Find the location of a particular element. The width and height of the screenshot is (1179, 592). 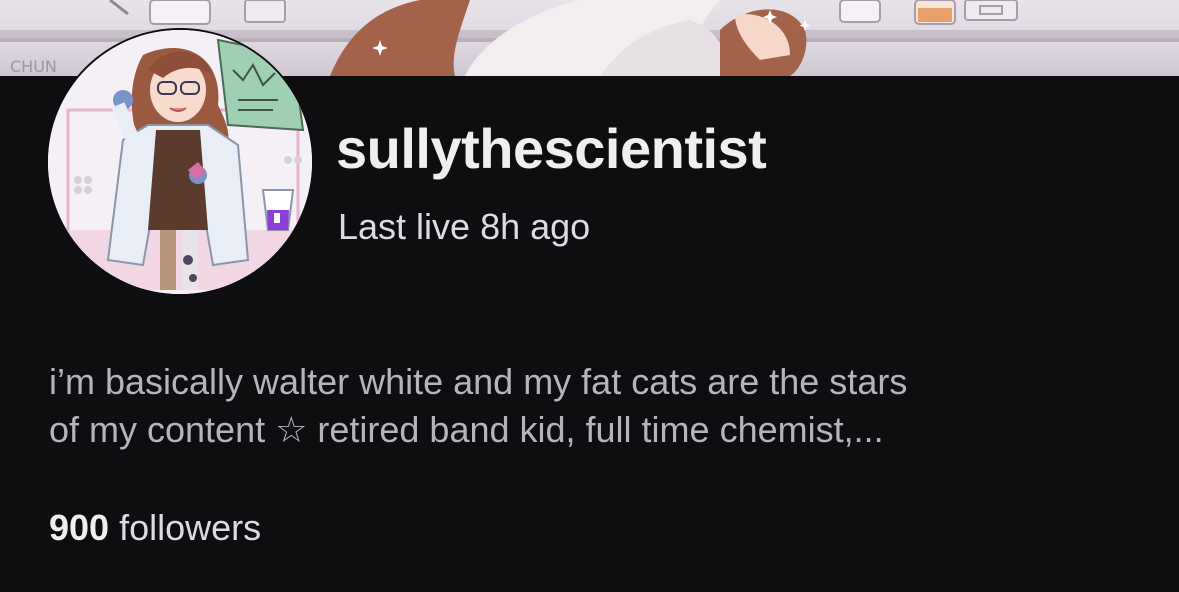

followers-count: 900 is located at coordinates (79, 527).